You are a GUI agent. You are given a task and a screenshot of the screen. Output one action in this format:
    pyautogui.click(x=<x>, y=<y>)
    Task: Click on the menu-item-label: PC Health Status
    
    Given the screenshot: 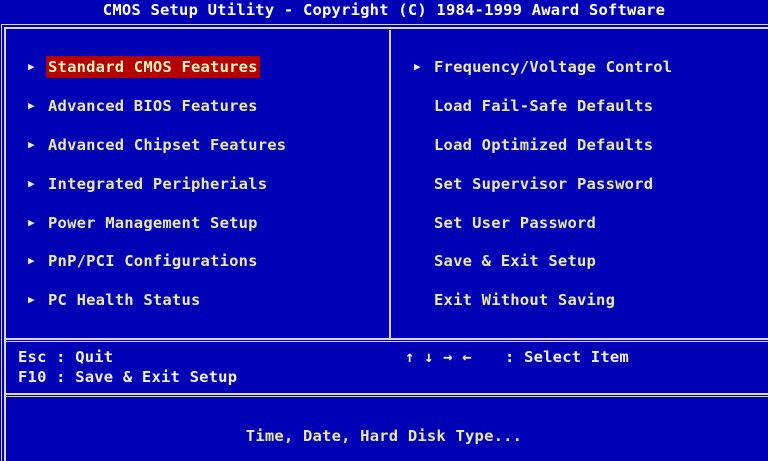 What is the action you would take?
    pyautogui.click(x=124, y=300)
    